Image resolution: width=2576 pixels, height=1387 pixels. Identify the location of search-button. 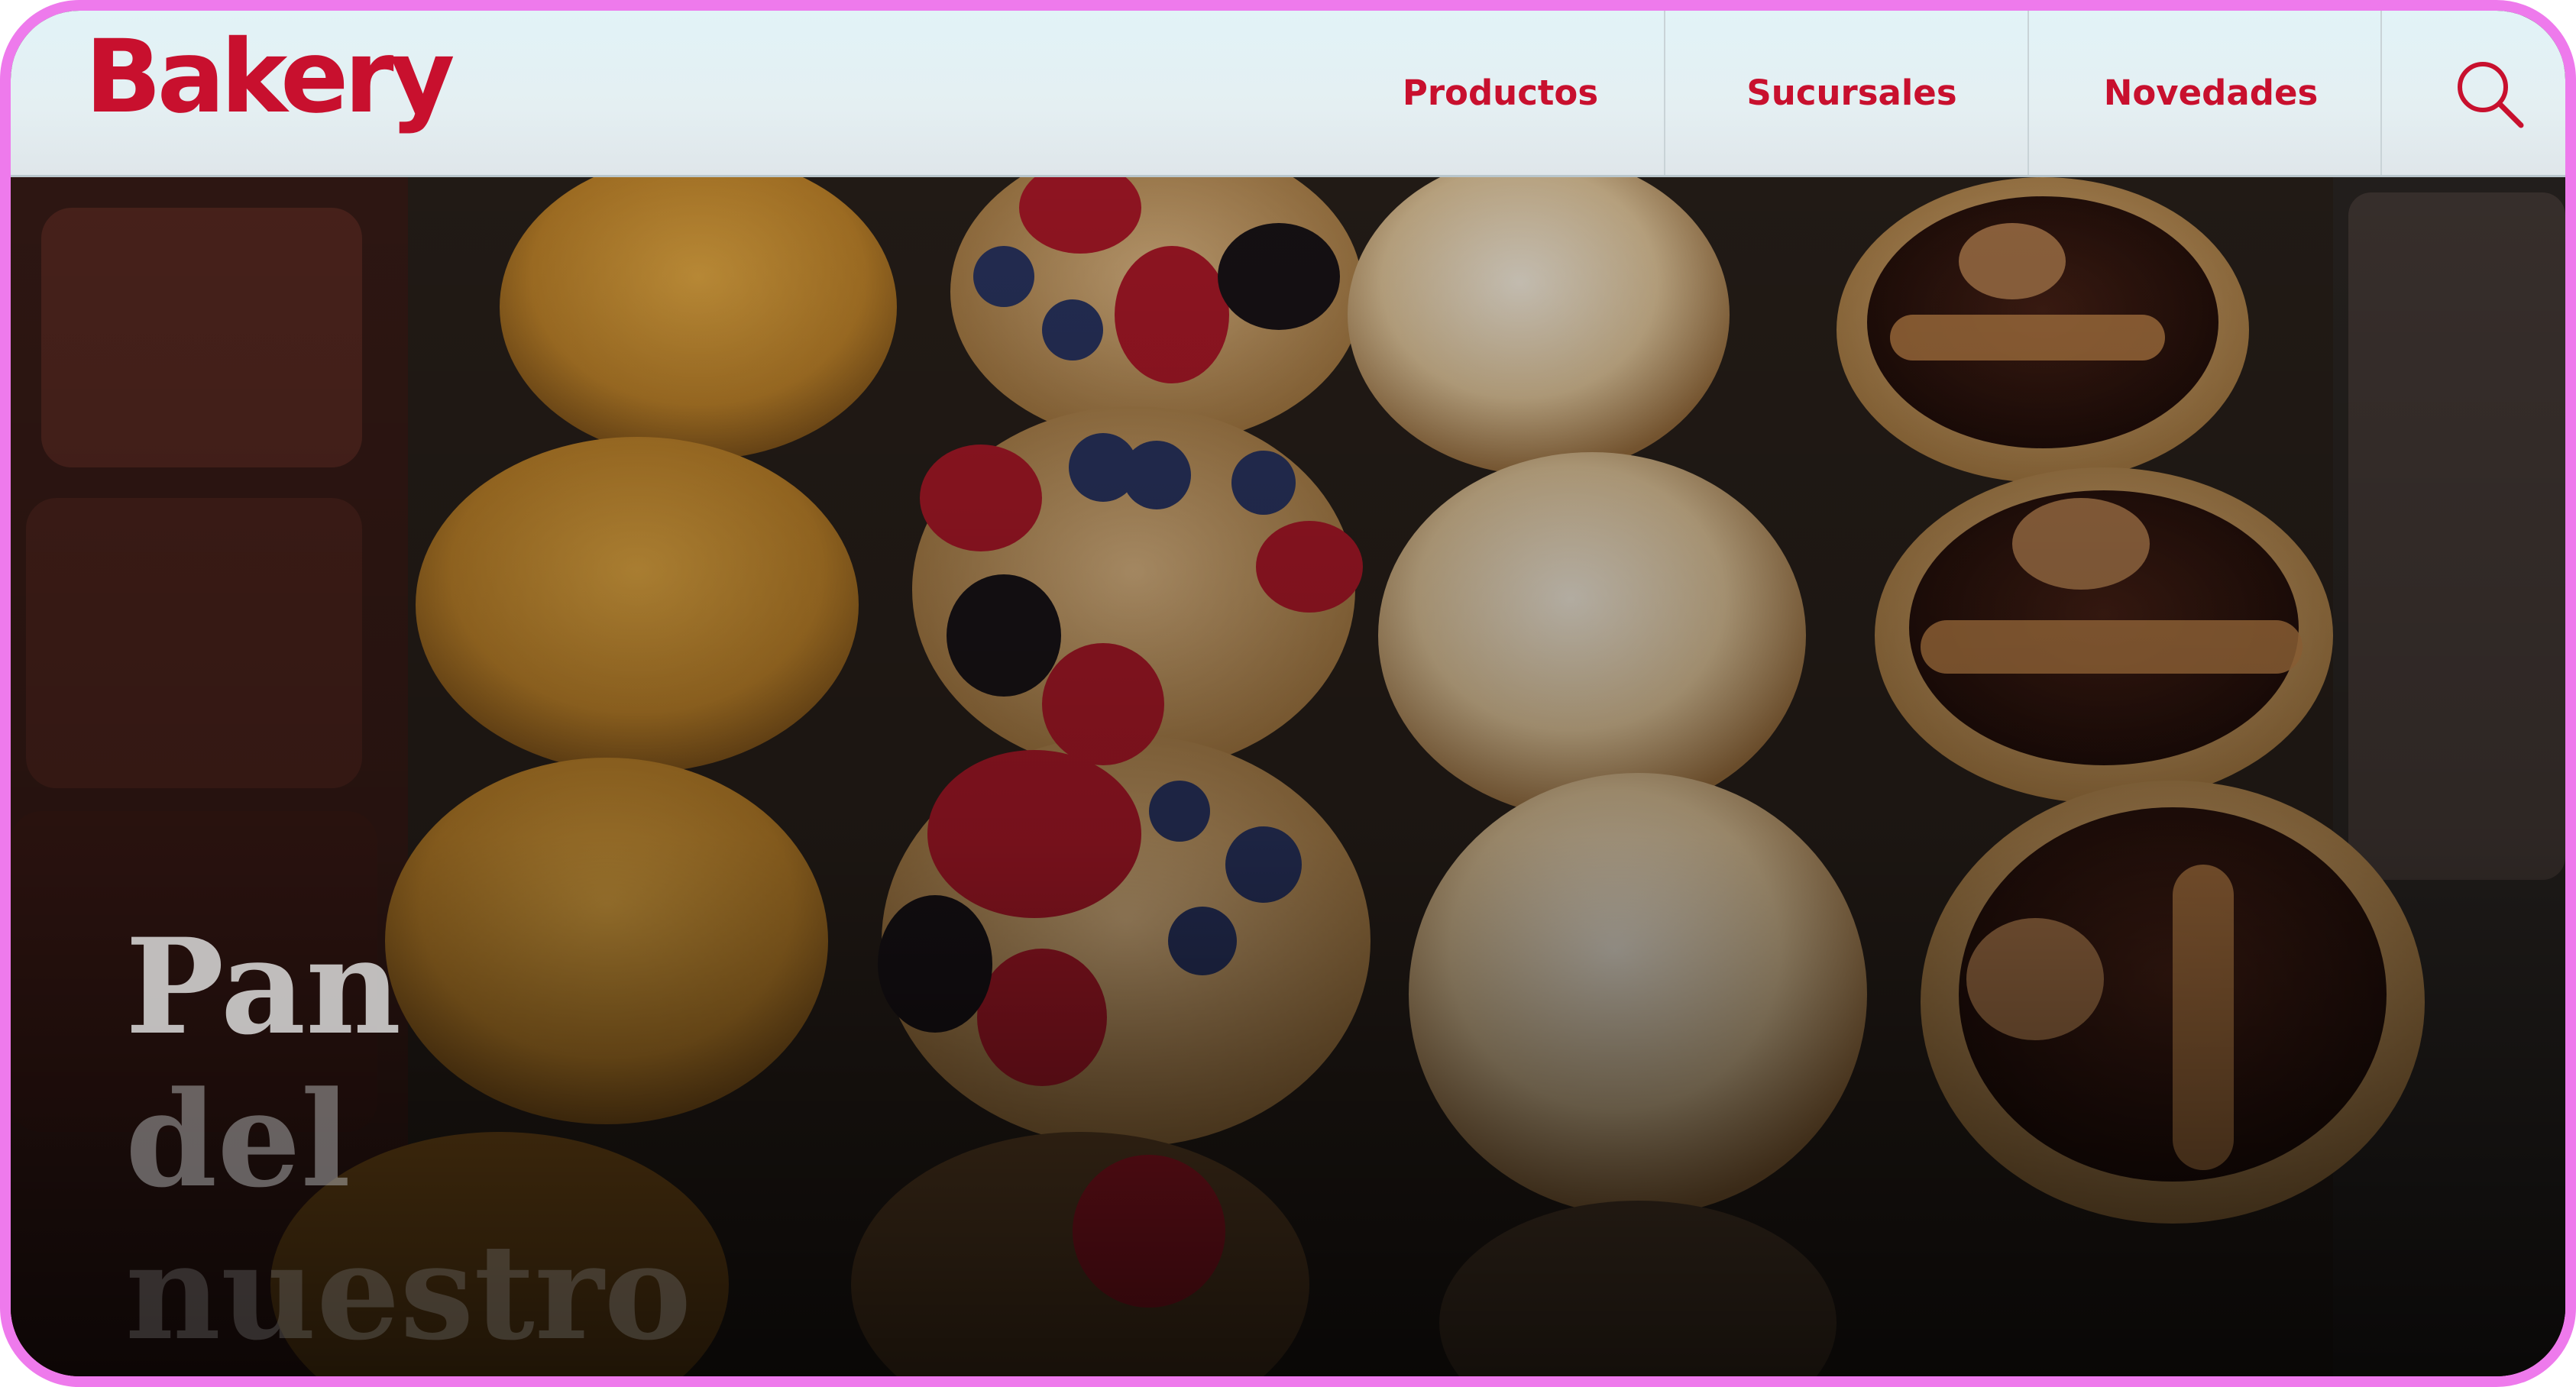
(2490, 93).